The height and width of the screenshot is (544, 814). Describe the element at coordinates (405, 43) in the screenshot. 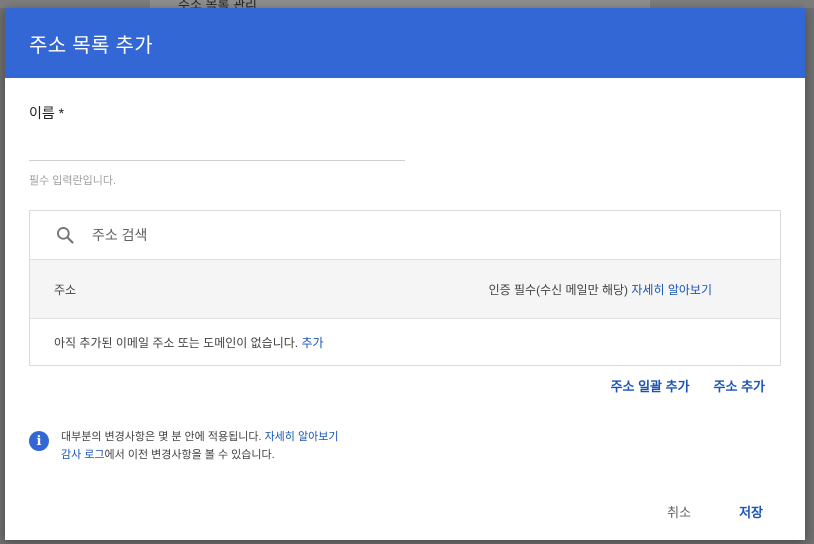

I see `dialog-header: 주소 목록 추가` at that location.